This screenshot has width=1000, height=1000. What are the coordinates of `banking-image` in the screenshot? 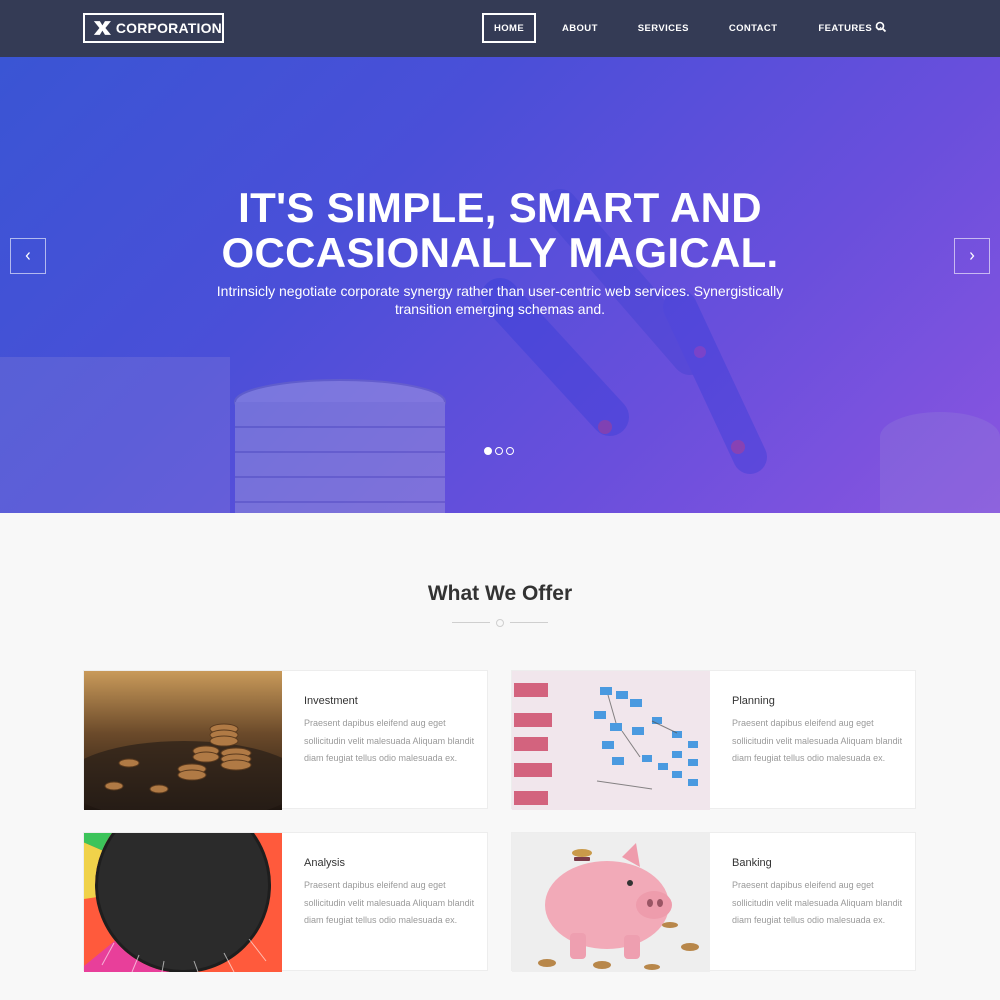 It's located at (611, 902).